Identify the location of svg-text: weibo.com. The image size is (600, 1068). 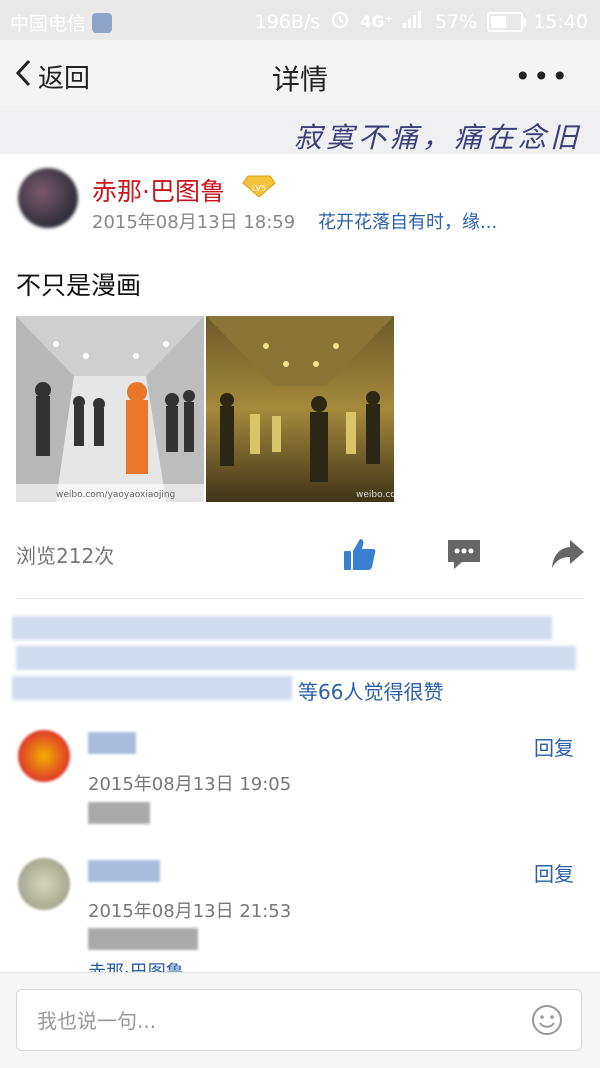
(375, 495).